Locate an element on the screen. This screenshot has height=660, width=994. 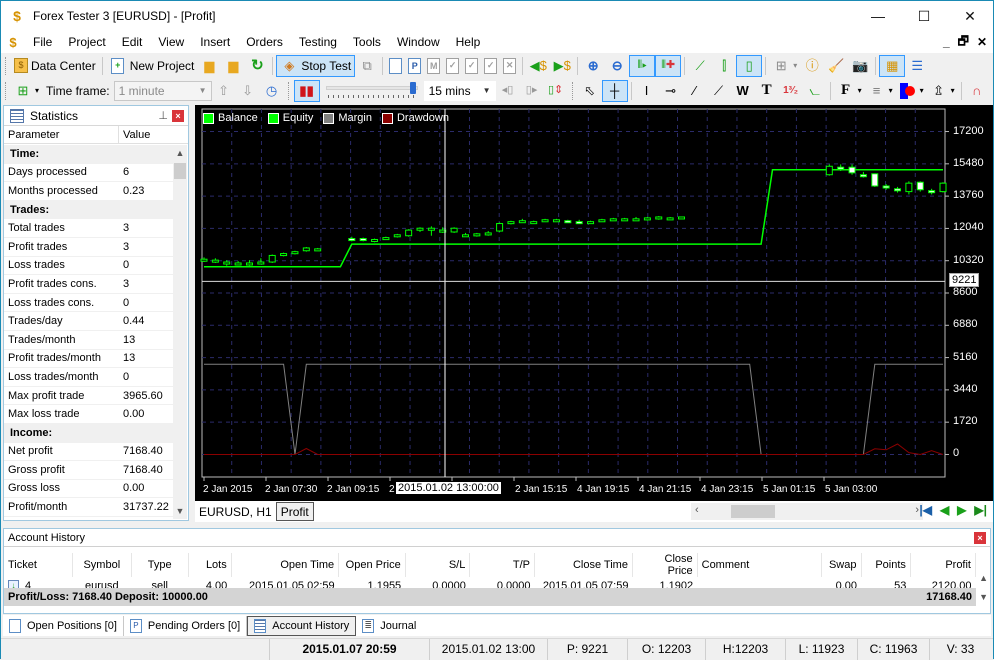
color-button: ▾ is located at coordinates (911, 91).